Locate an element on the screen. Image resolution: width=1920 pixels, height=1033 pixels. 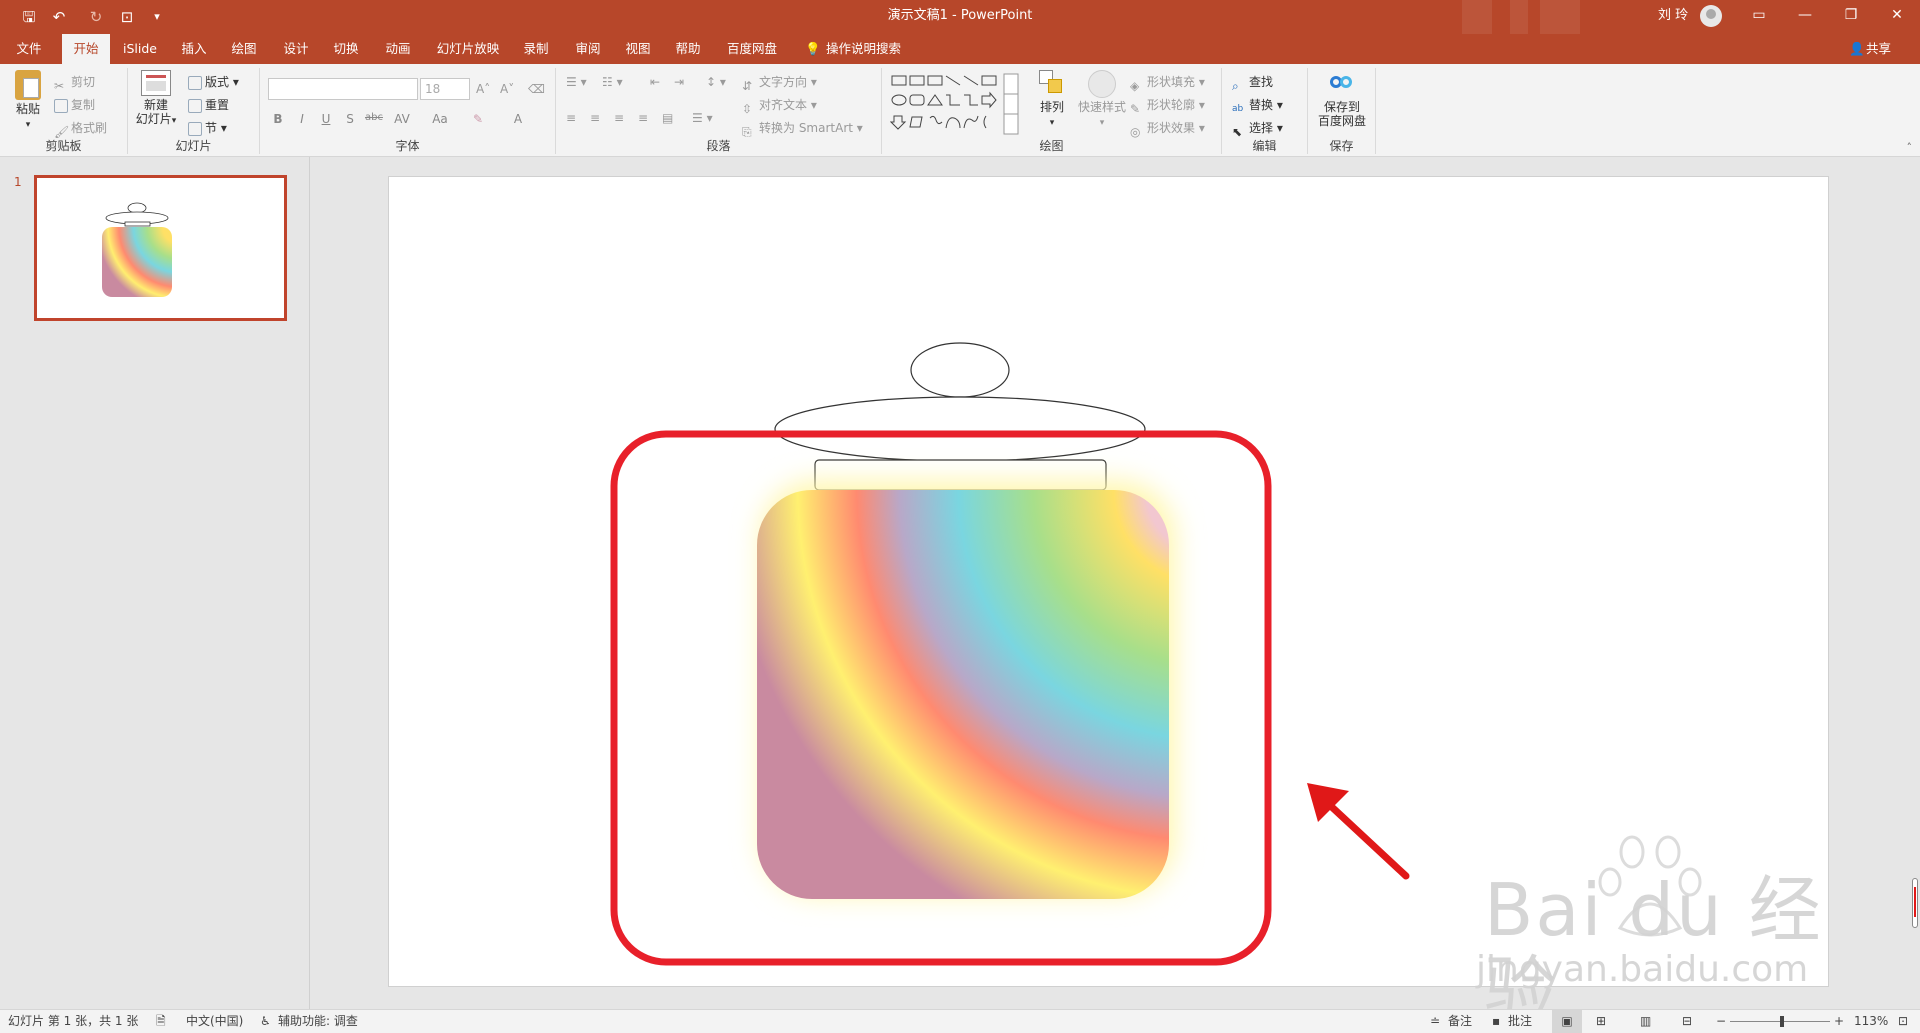
group-save: 保存到 百度网盘 保存 is located at coordinates (1342, 111).